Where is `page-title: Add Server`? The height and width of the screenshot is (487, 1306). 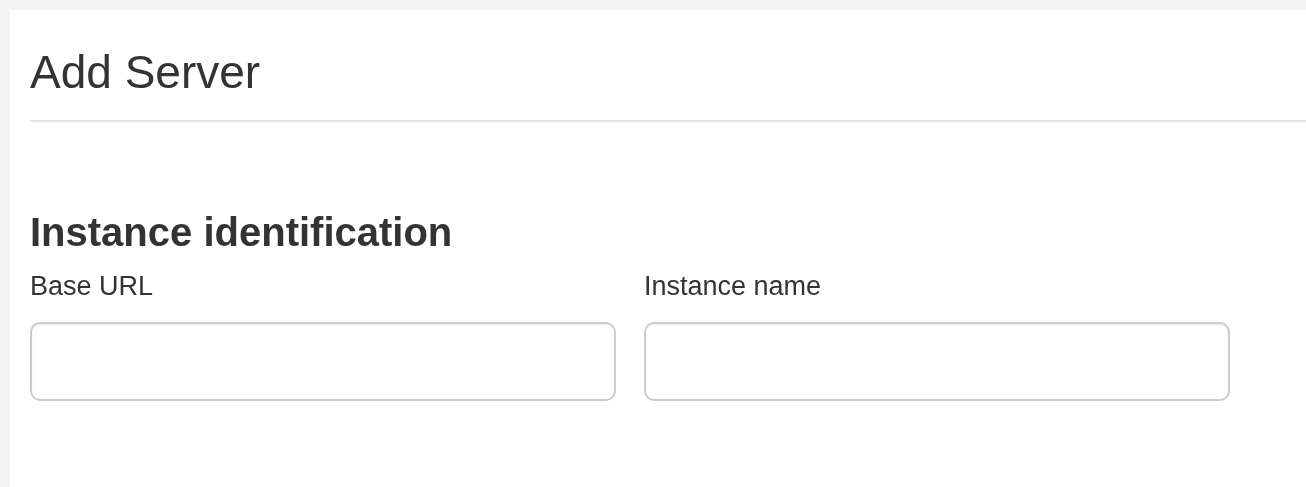 page-title: Add Server is located at coordinates (145, 72).